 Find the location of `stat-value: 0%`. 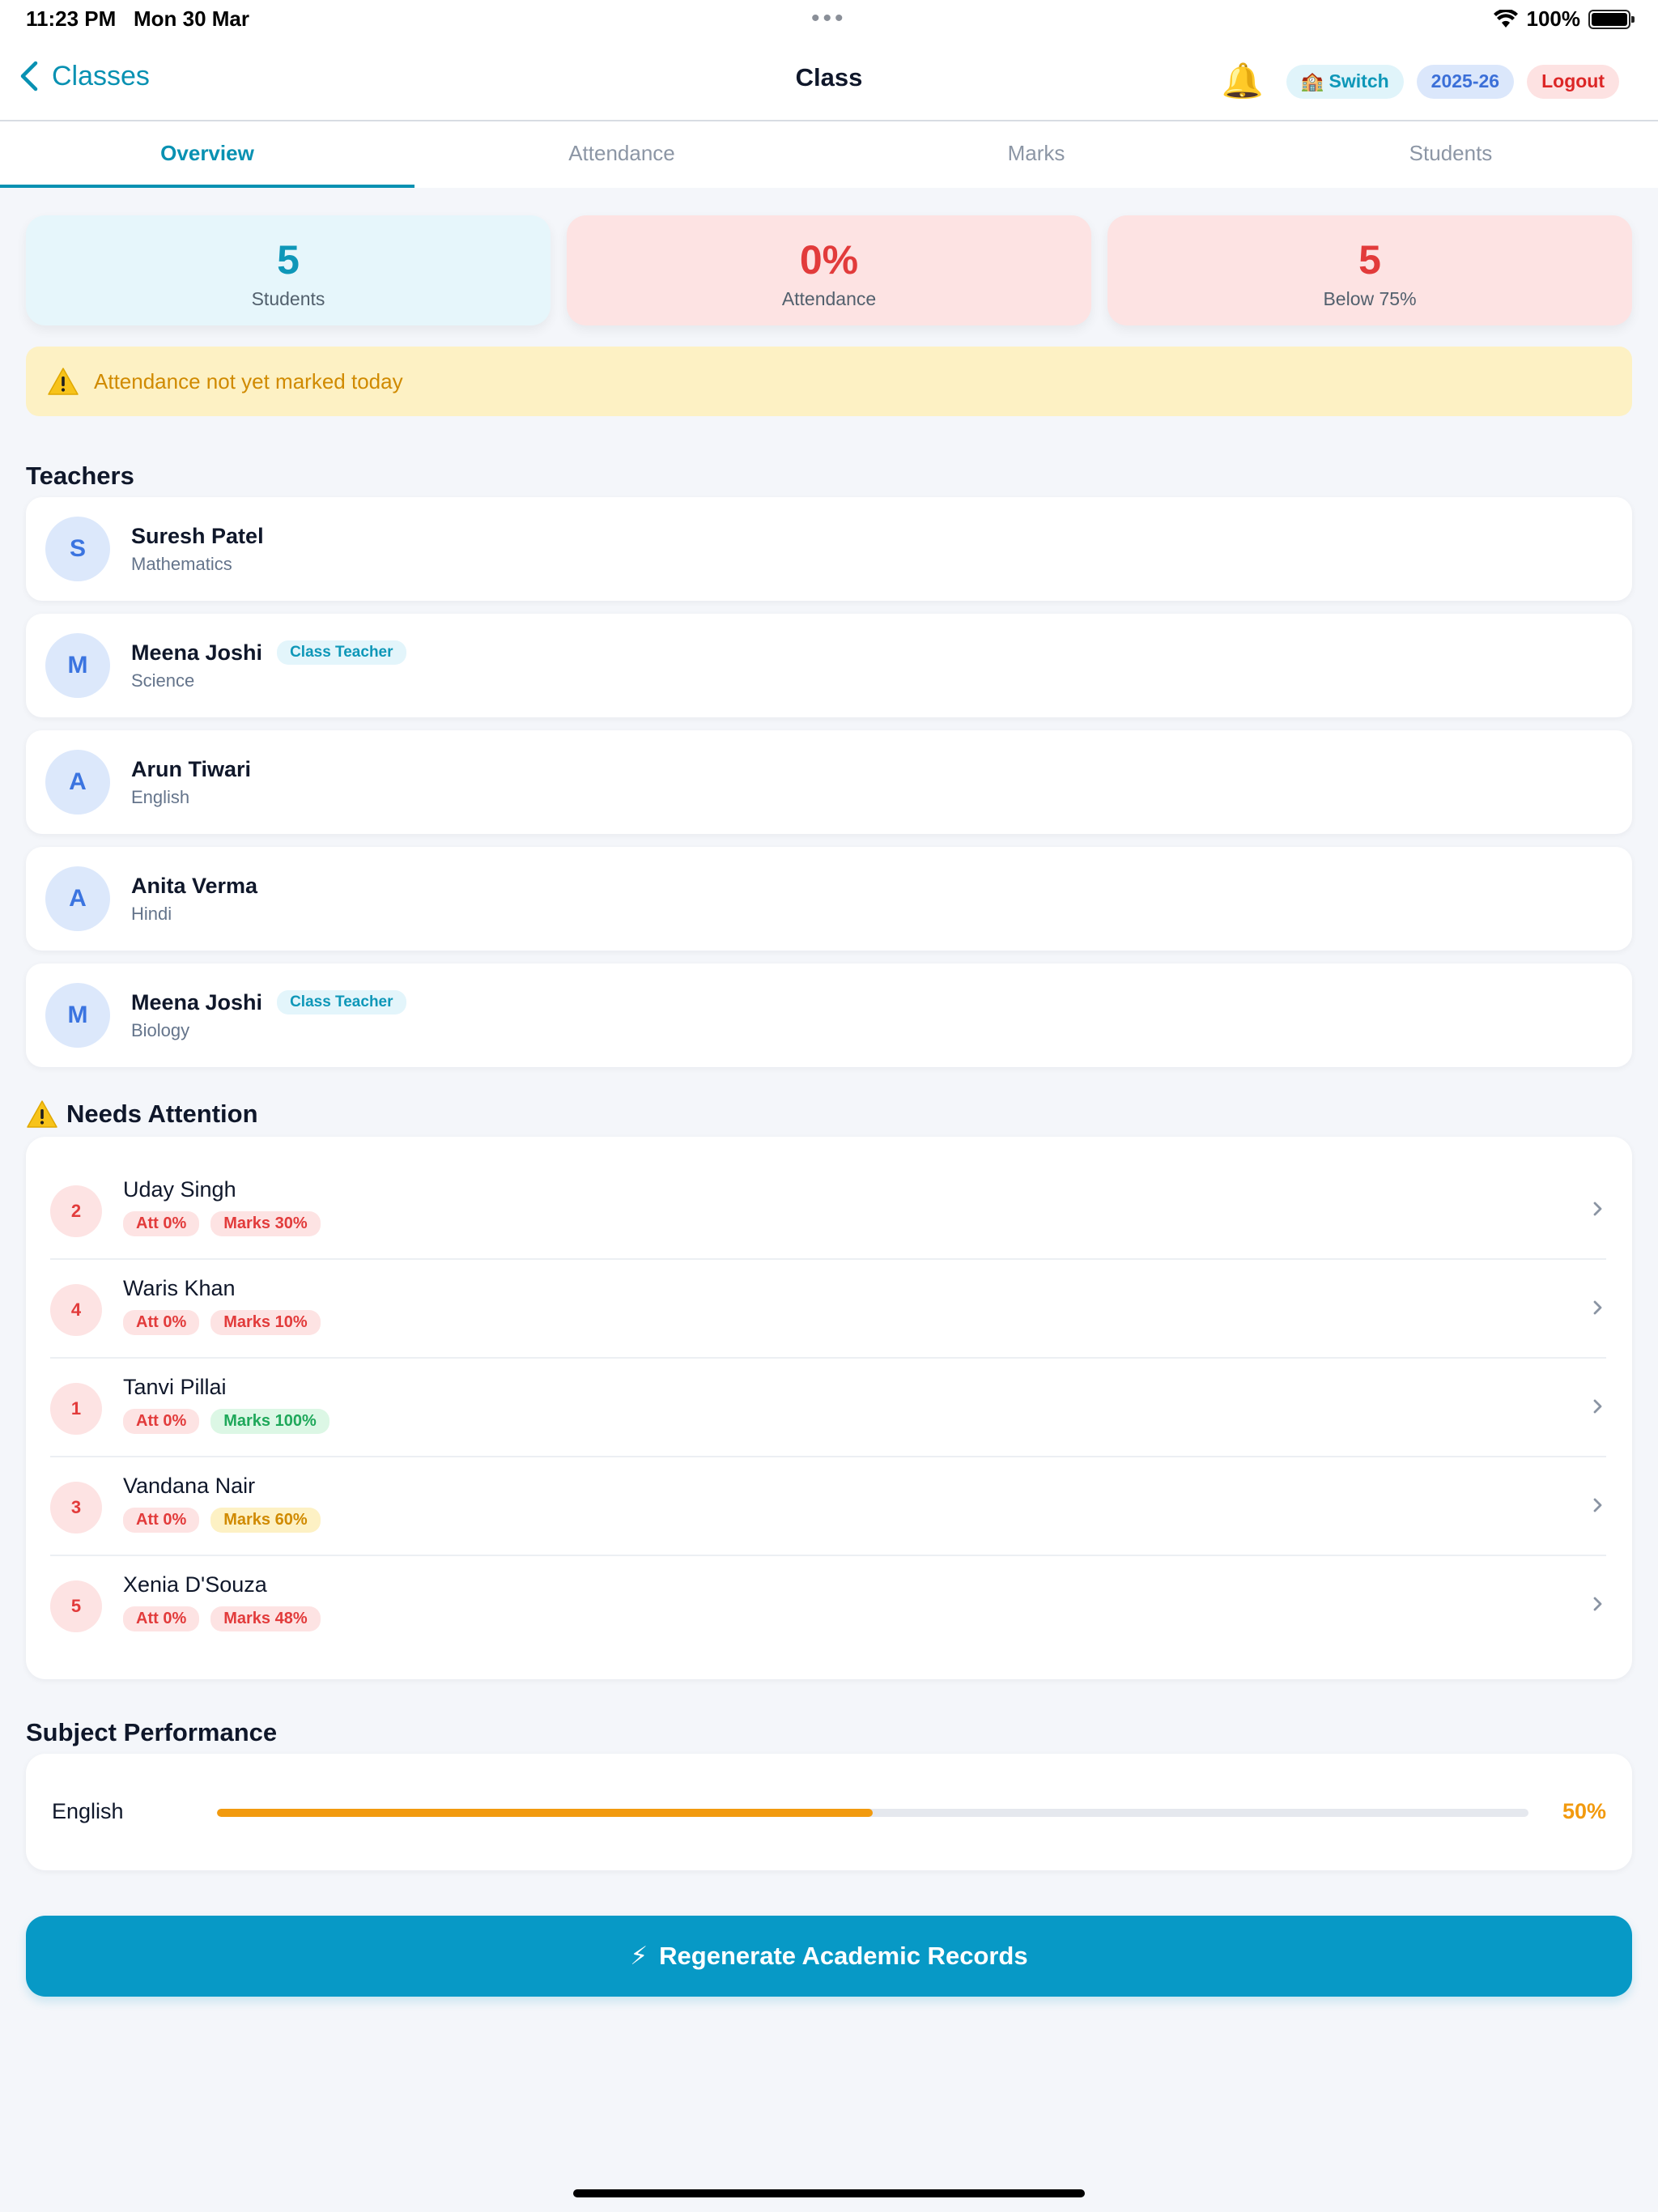

stat-value: 0% is located at coordinates (829, 260).